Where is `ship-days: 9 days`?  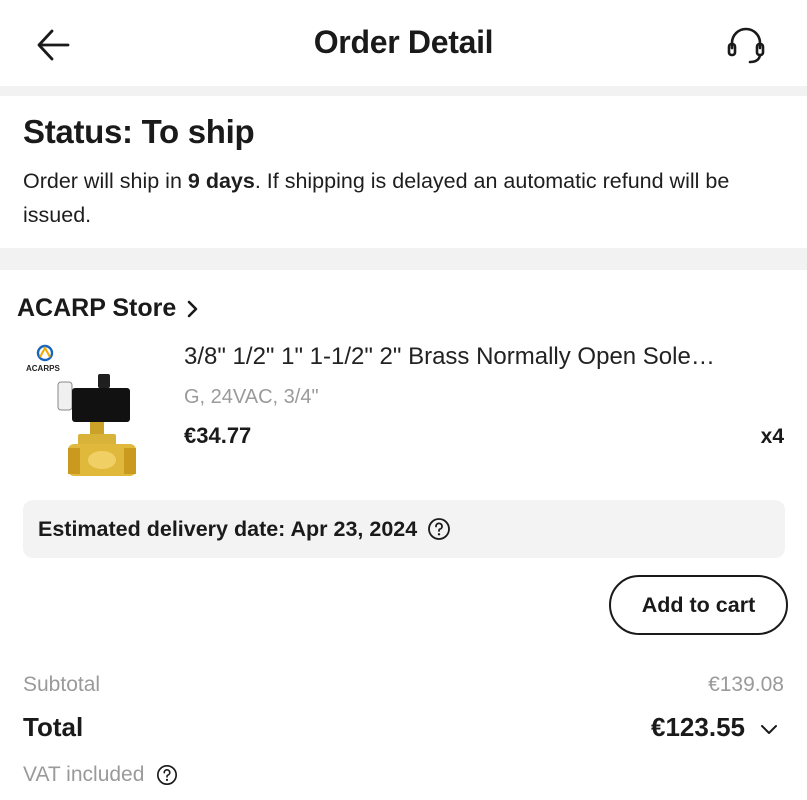
ship-days: 9 days is located at coordinates (221, 181).